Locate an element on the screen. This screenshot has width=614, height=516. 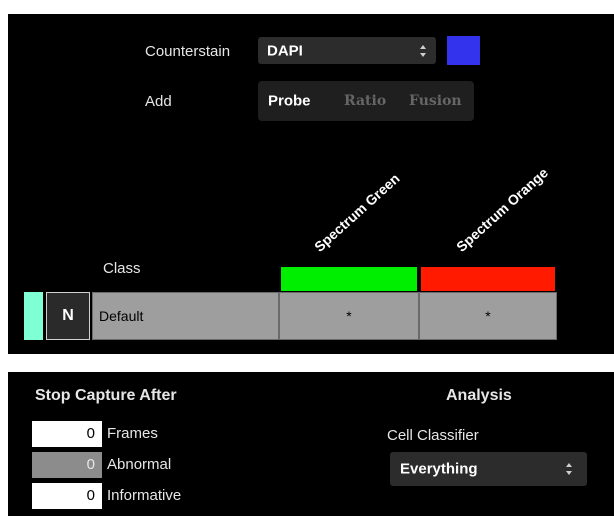
class-name-cell: Default is located at coordinates (185, 316).